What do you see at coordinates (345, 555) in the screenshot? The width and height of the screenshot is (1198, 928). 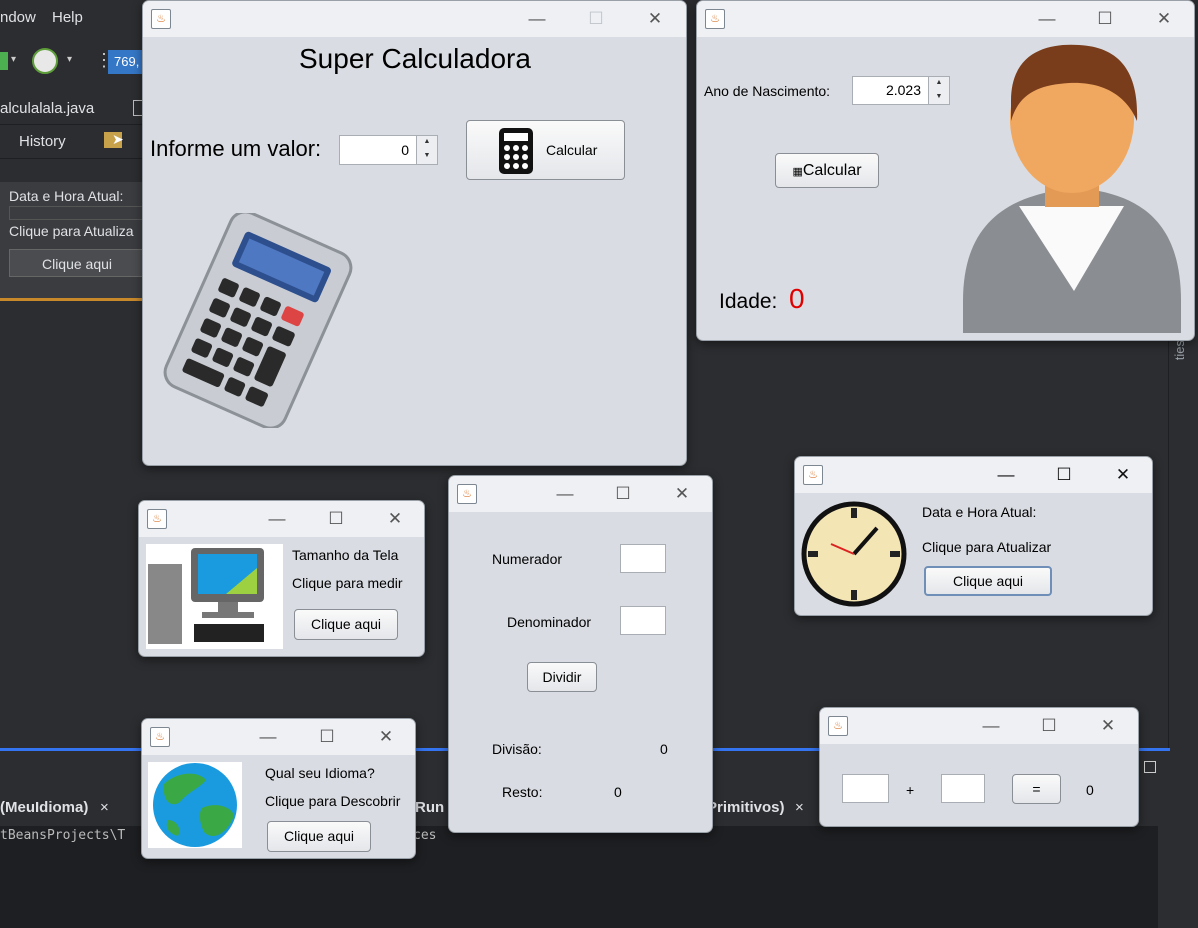 I see `screen-size-label: Tamanho da Tela` at bounding box center [345, 555].